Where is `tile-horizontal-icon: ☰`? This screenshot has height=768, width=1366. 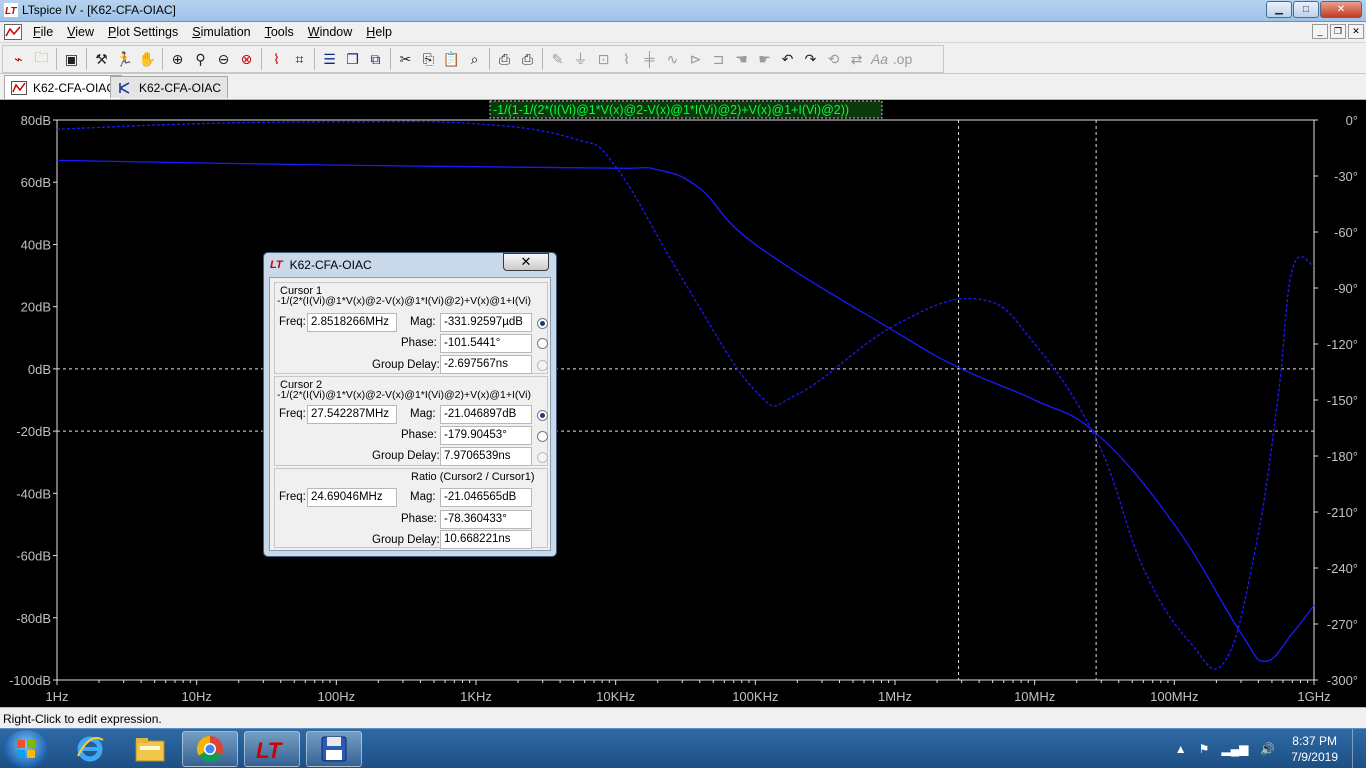 tile-horizontal-icon: ☰ is located at coordinates (329, 59).